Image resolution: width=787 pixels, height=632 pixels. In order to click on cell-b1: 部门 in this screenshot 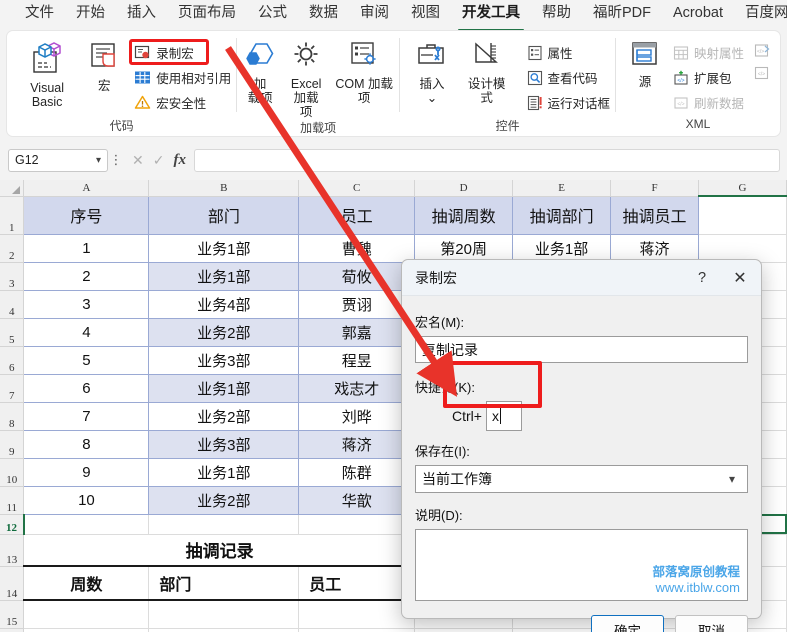, I will do `click(224, 215)`.